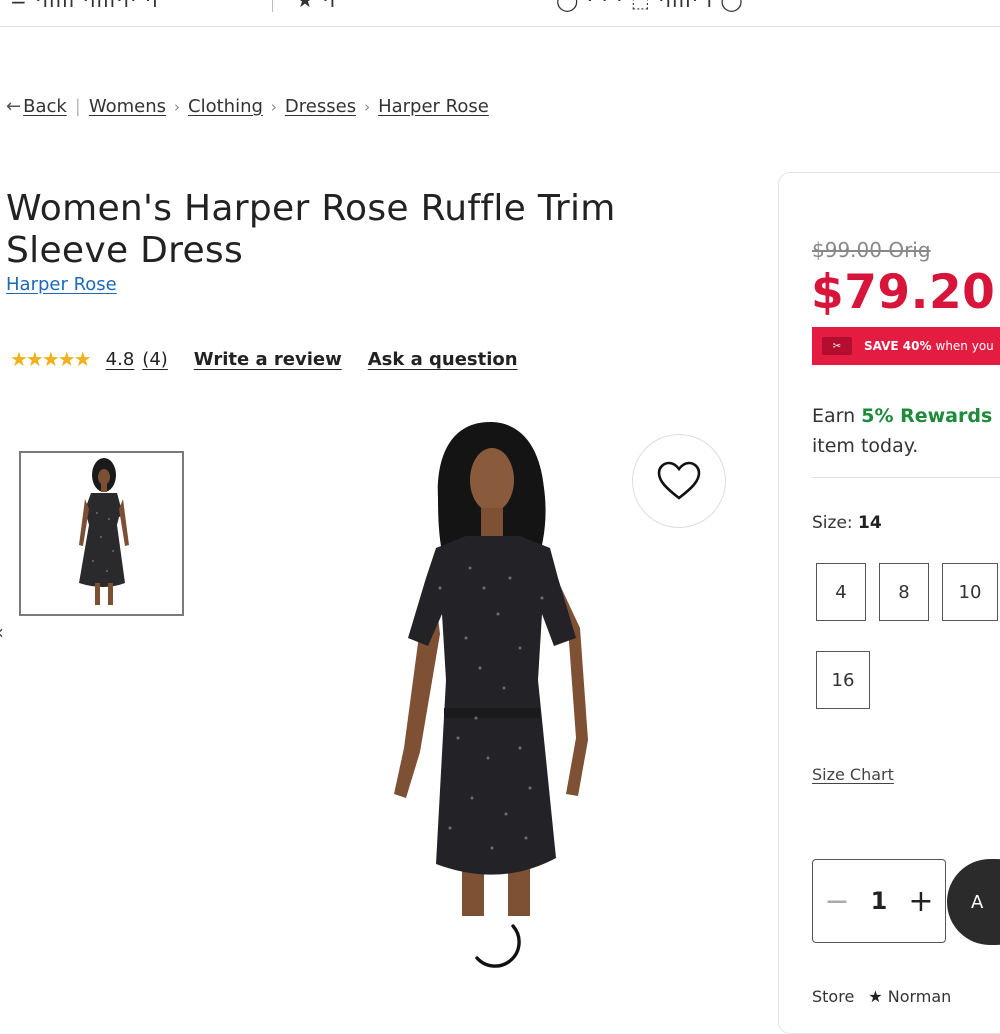 The image size is (1000, 1034). I want to click on quantity-value: 1, so click(879, 901).